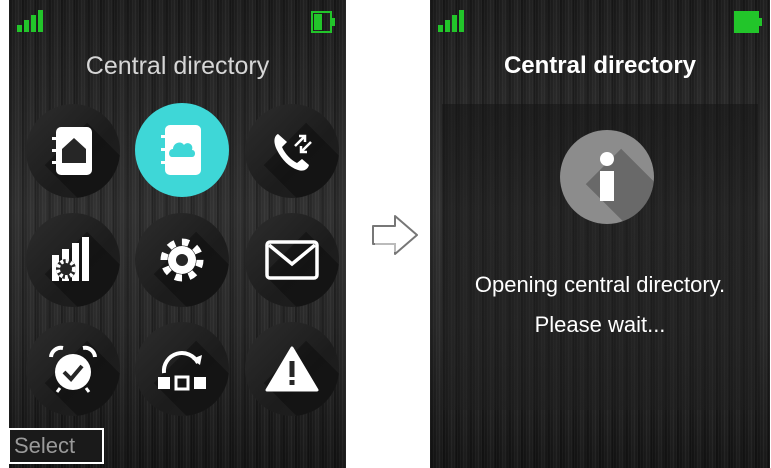 This screenshot has width=771, height=468. I want to click on shortcuts-icon, so click(182, 371).